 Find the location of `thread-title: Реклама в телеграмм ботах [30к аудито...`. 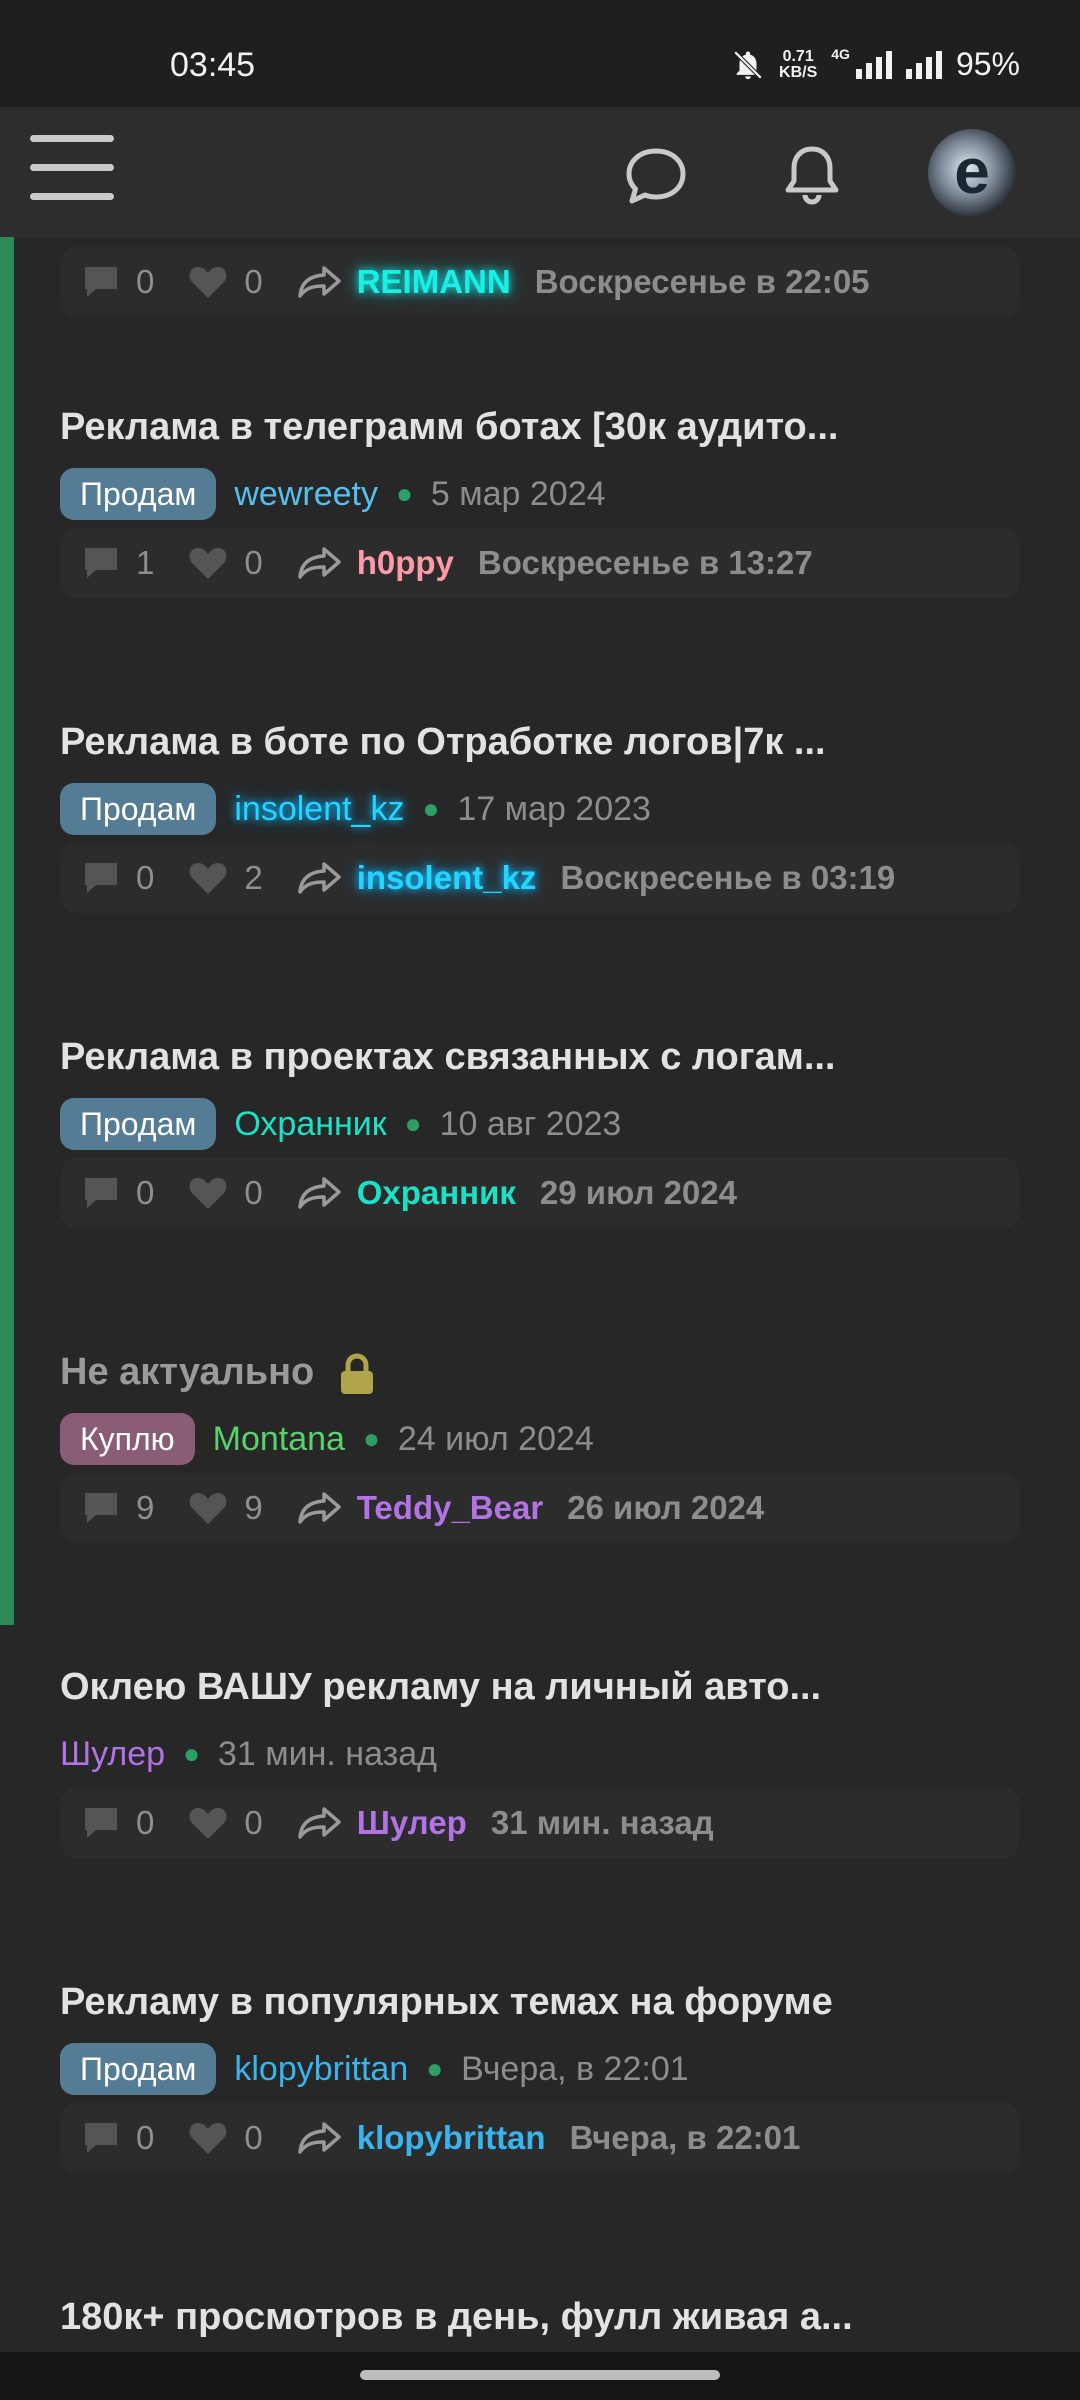

thread-title: Реклама в телеграмм ботах [30к аудито... is located at coordinates (540, 427).